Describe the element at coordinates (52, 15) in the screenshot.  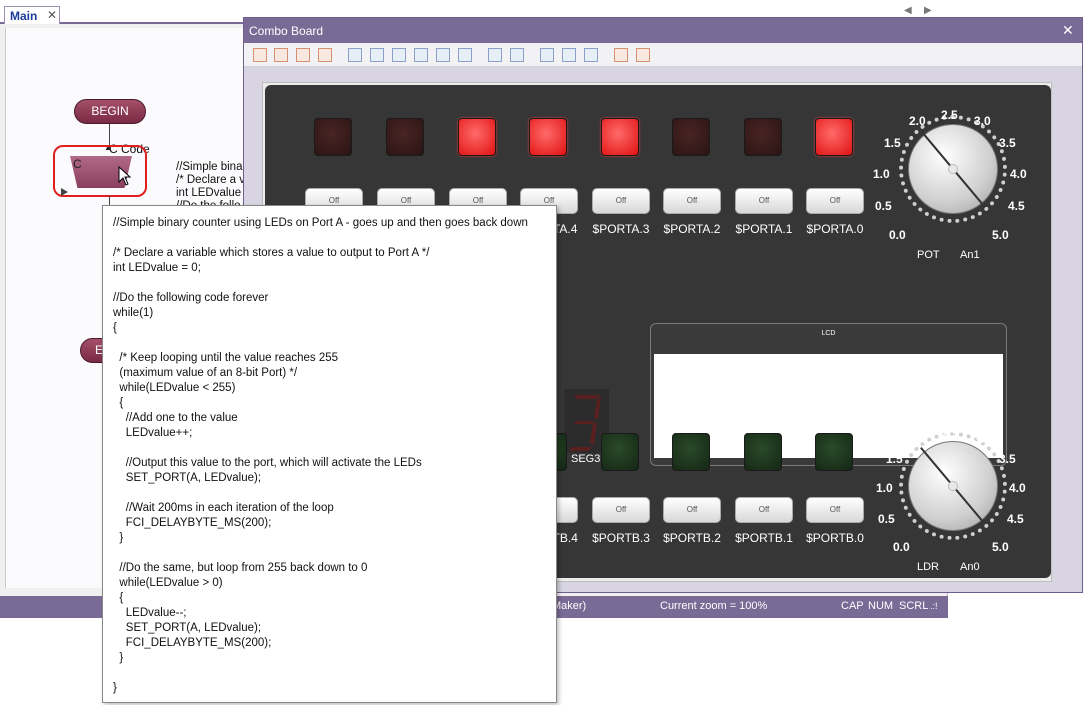
I see `tab-close-icon: ✕` at that location.